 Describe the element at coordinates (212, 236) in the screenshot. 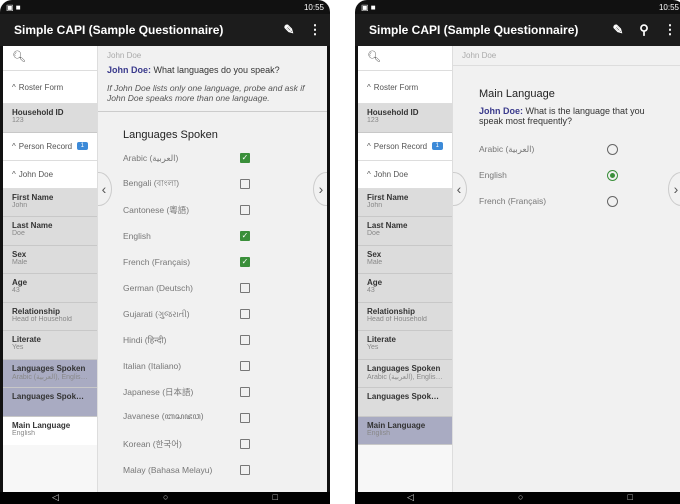

I see `checkbox-option: English ✓` at that location.